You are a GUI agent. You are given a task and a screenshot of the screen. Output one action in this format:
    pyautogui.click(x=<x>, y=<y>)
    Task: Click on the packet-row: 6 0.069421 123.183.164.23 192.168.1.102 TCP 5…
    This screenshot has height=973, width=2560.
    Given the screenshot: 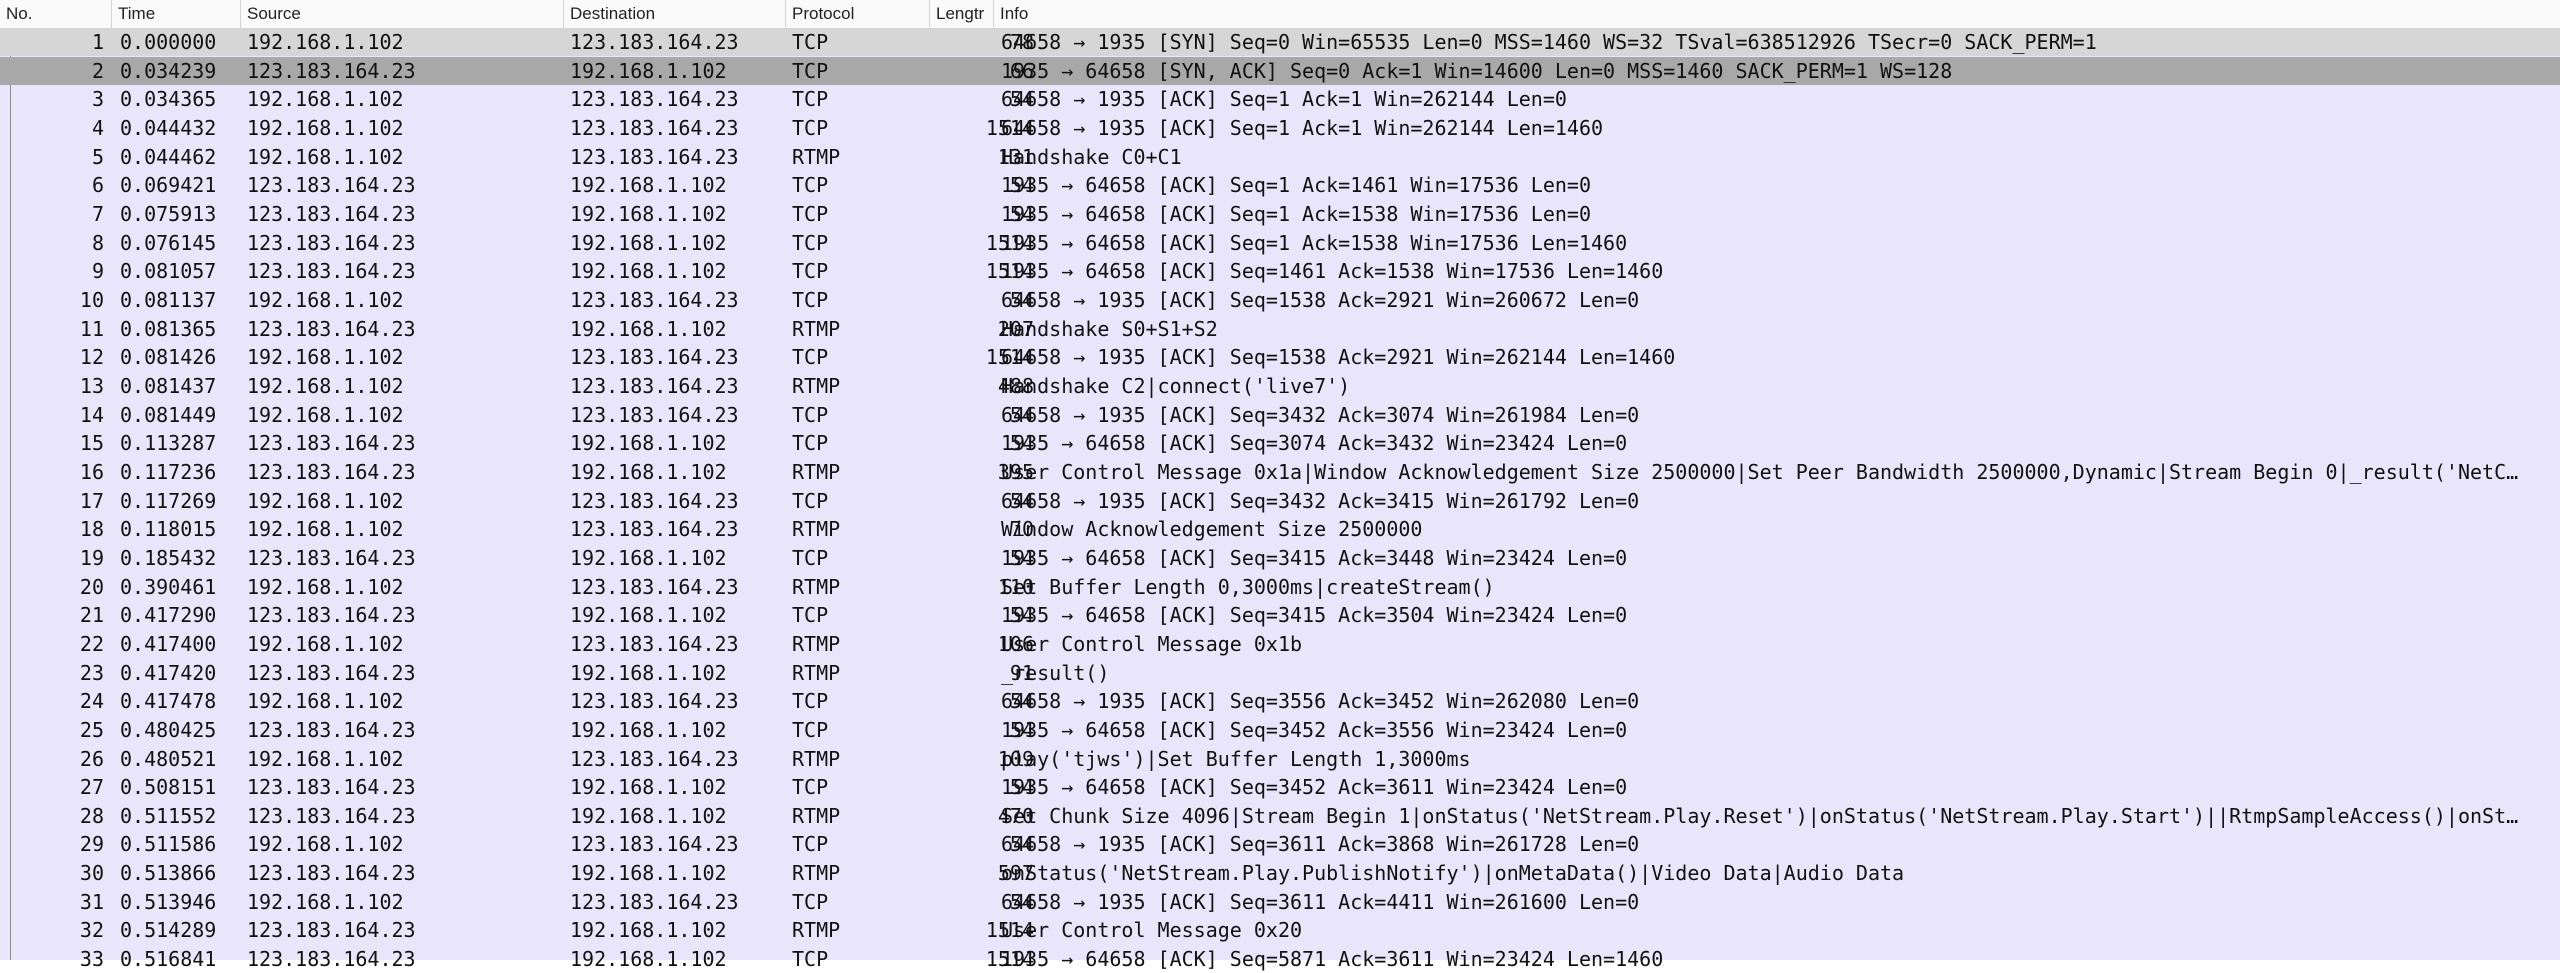 What is the action you would take?
    pyautogui.click(x=1280, y=185)
    